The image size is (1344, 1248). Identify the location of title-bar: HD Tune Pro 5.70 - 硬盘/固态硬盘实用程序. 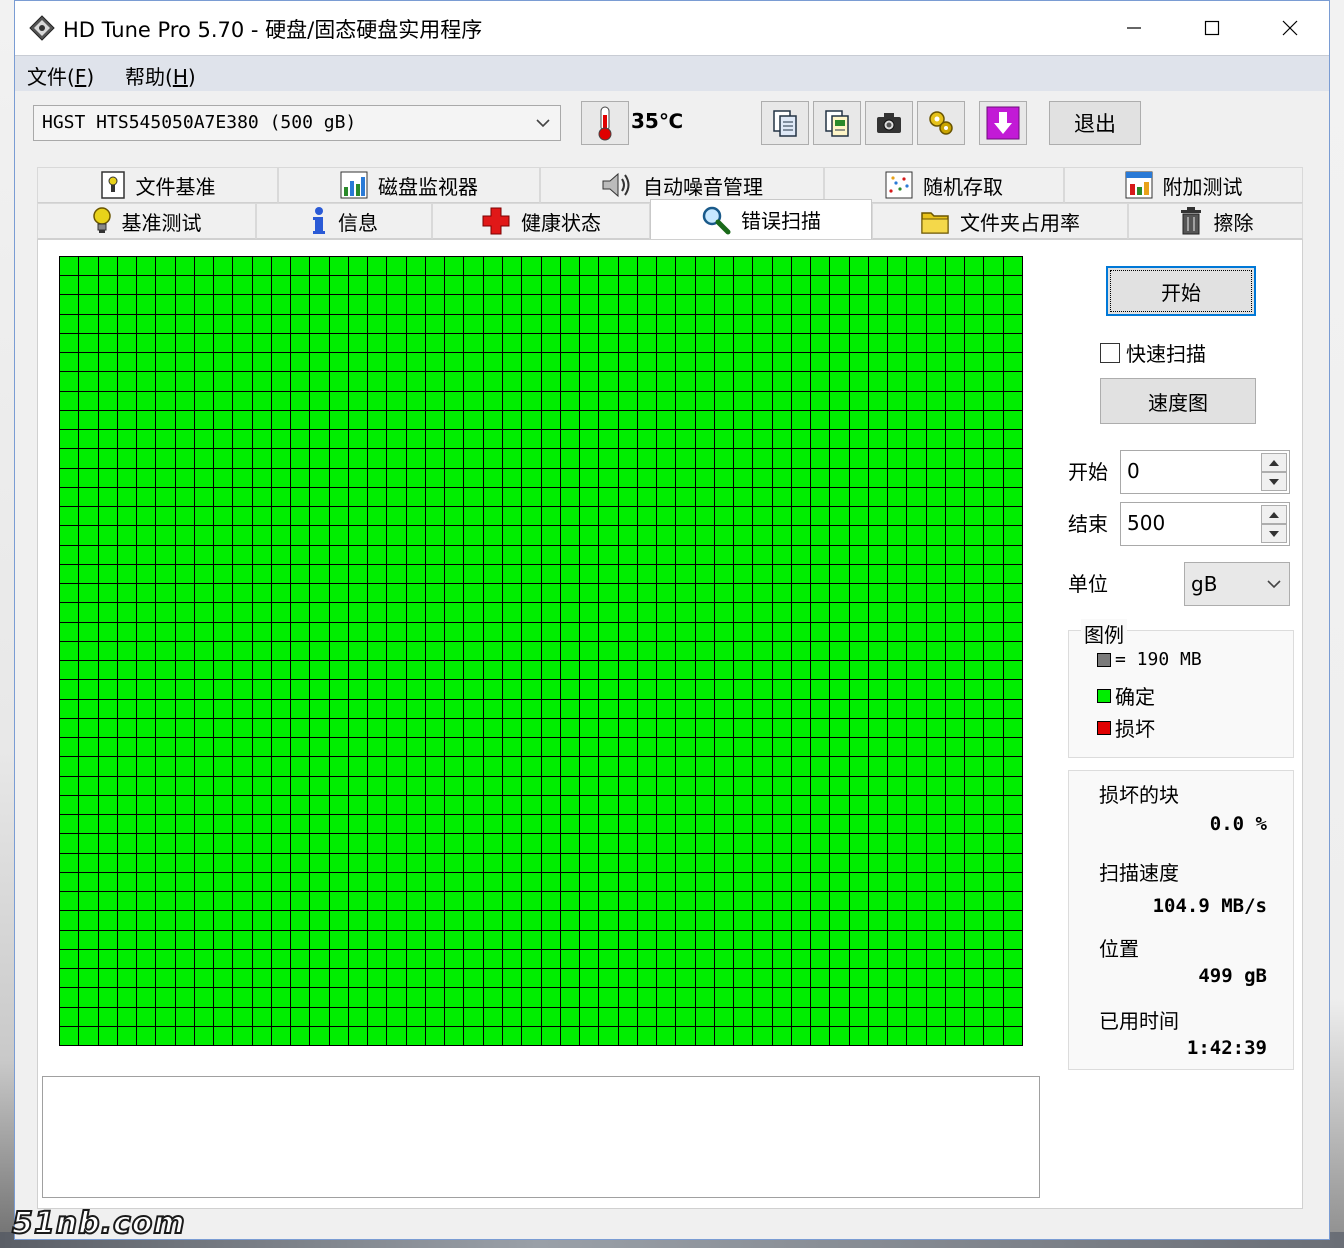
(672, 28).